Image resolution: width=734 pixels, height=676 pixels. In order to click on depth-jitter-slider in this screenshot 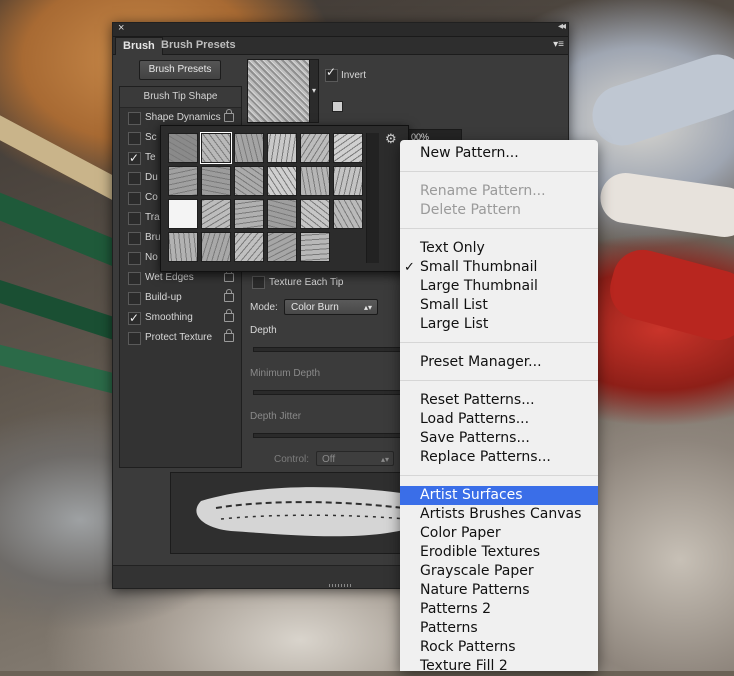, I will do `click(329, 435)`.